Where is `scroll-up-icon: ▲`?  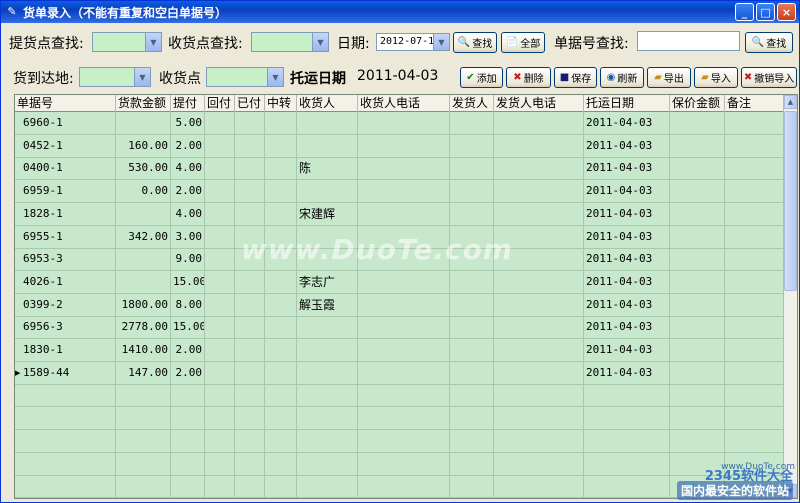 scroll-up-icon: ▲ is located at coordinates (790, 102).